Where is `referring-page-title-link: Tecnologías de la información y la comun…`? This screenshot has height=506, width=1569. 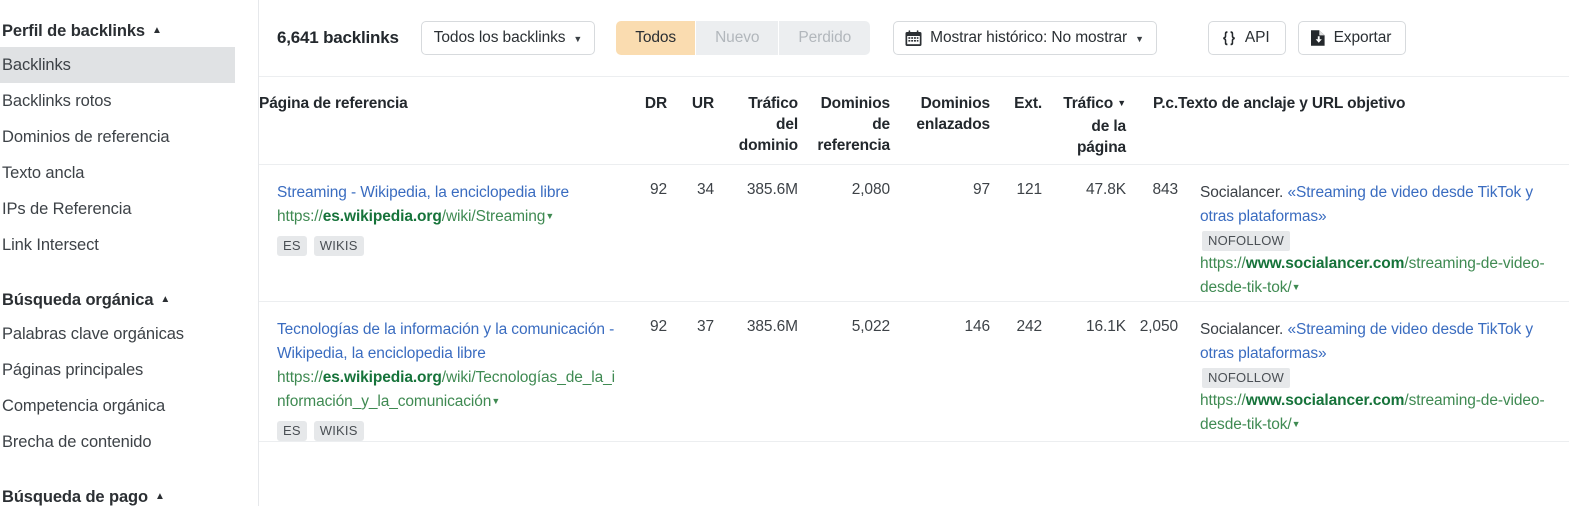 referring-page-title-link: Tecnologías de la información y la comun… is located at coordinates (450, 342).